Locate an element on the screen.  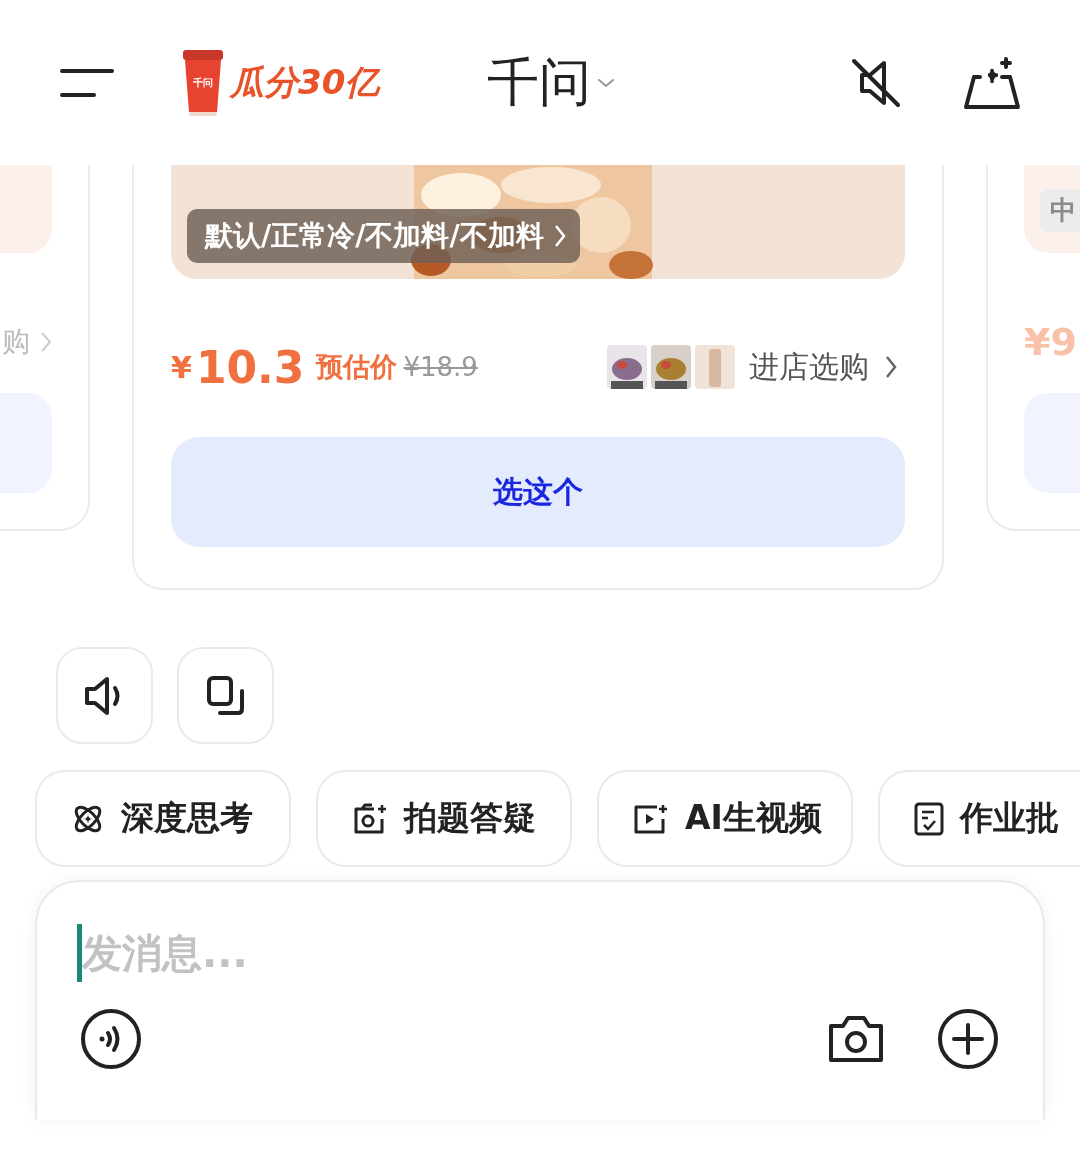
spec-tag: 默认/正常冷/不加料/不加料 is located at coordinates (383, 236).